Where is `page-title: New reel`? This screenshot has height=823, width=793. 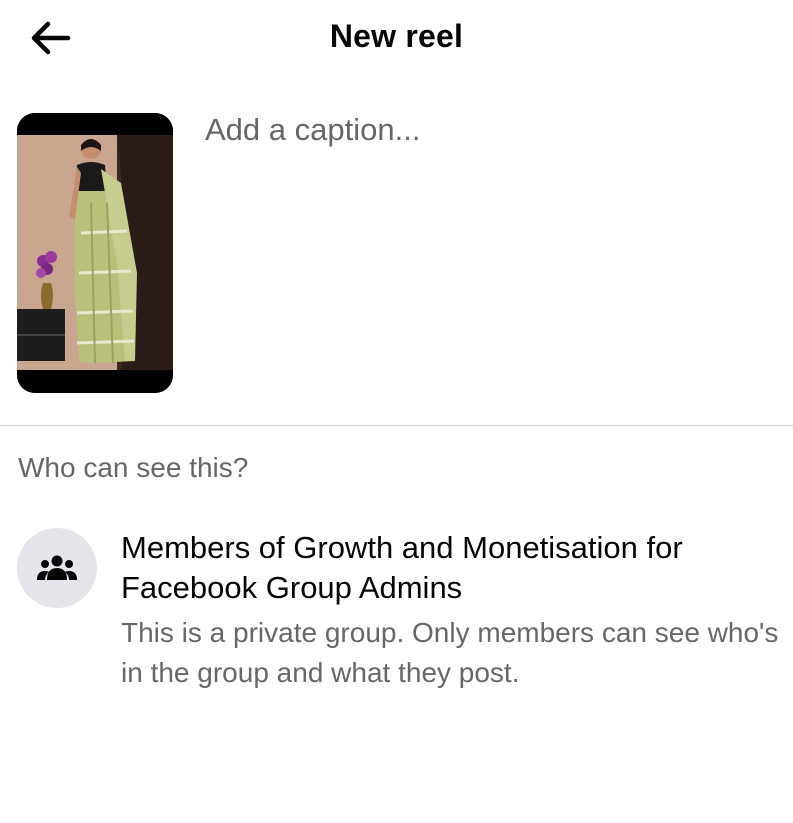
page-title: New reel is located at coordinates (396, 36).